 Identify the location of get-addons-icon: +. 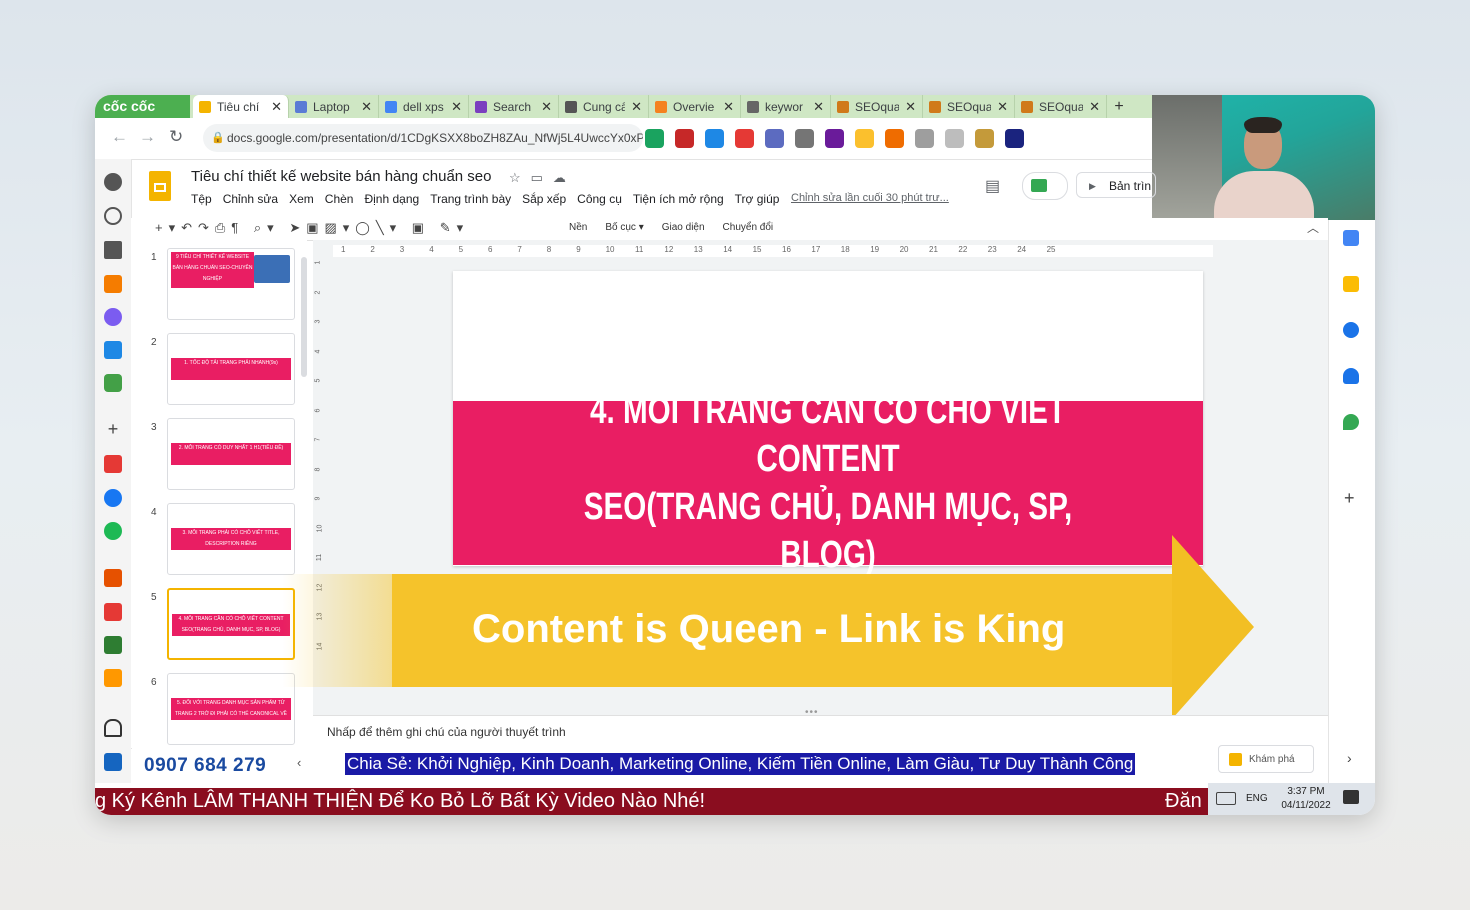
(1349, 498).